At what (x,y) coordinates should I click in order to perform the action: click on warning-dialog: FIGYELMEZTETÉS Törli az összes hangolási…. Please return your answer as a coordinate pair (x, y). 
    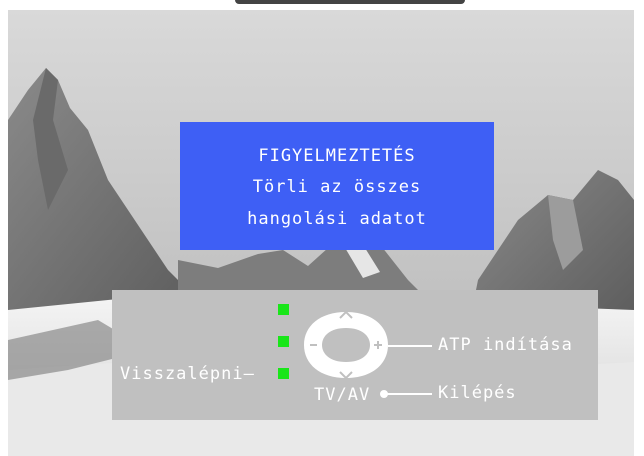
    Looking at the image, I should click on (337, 186).